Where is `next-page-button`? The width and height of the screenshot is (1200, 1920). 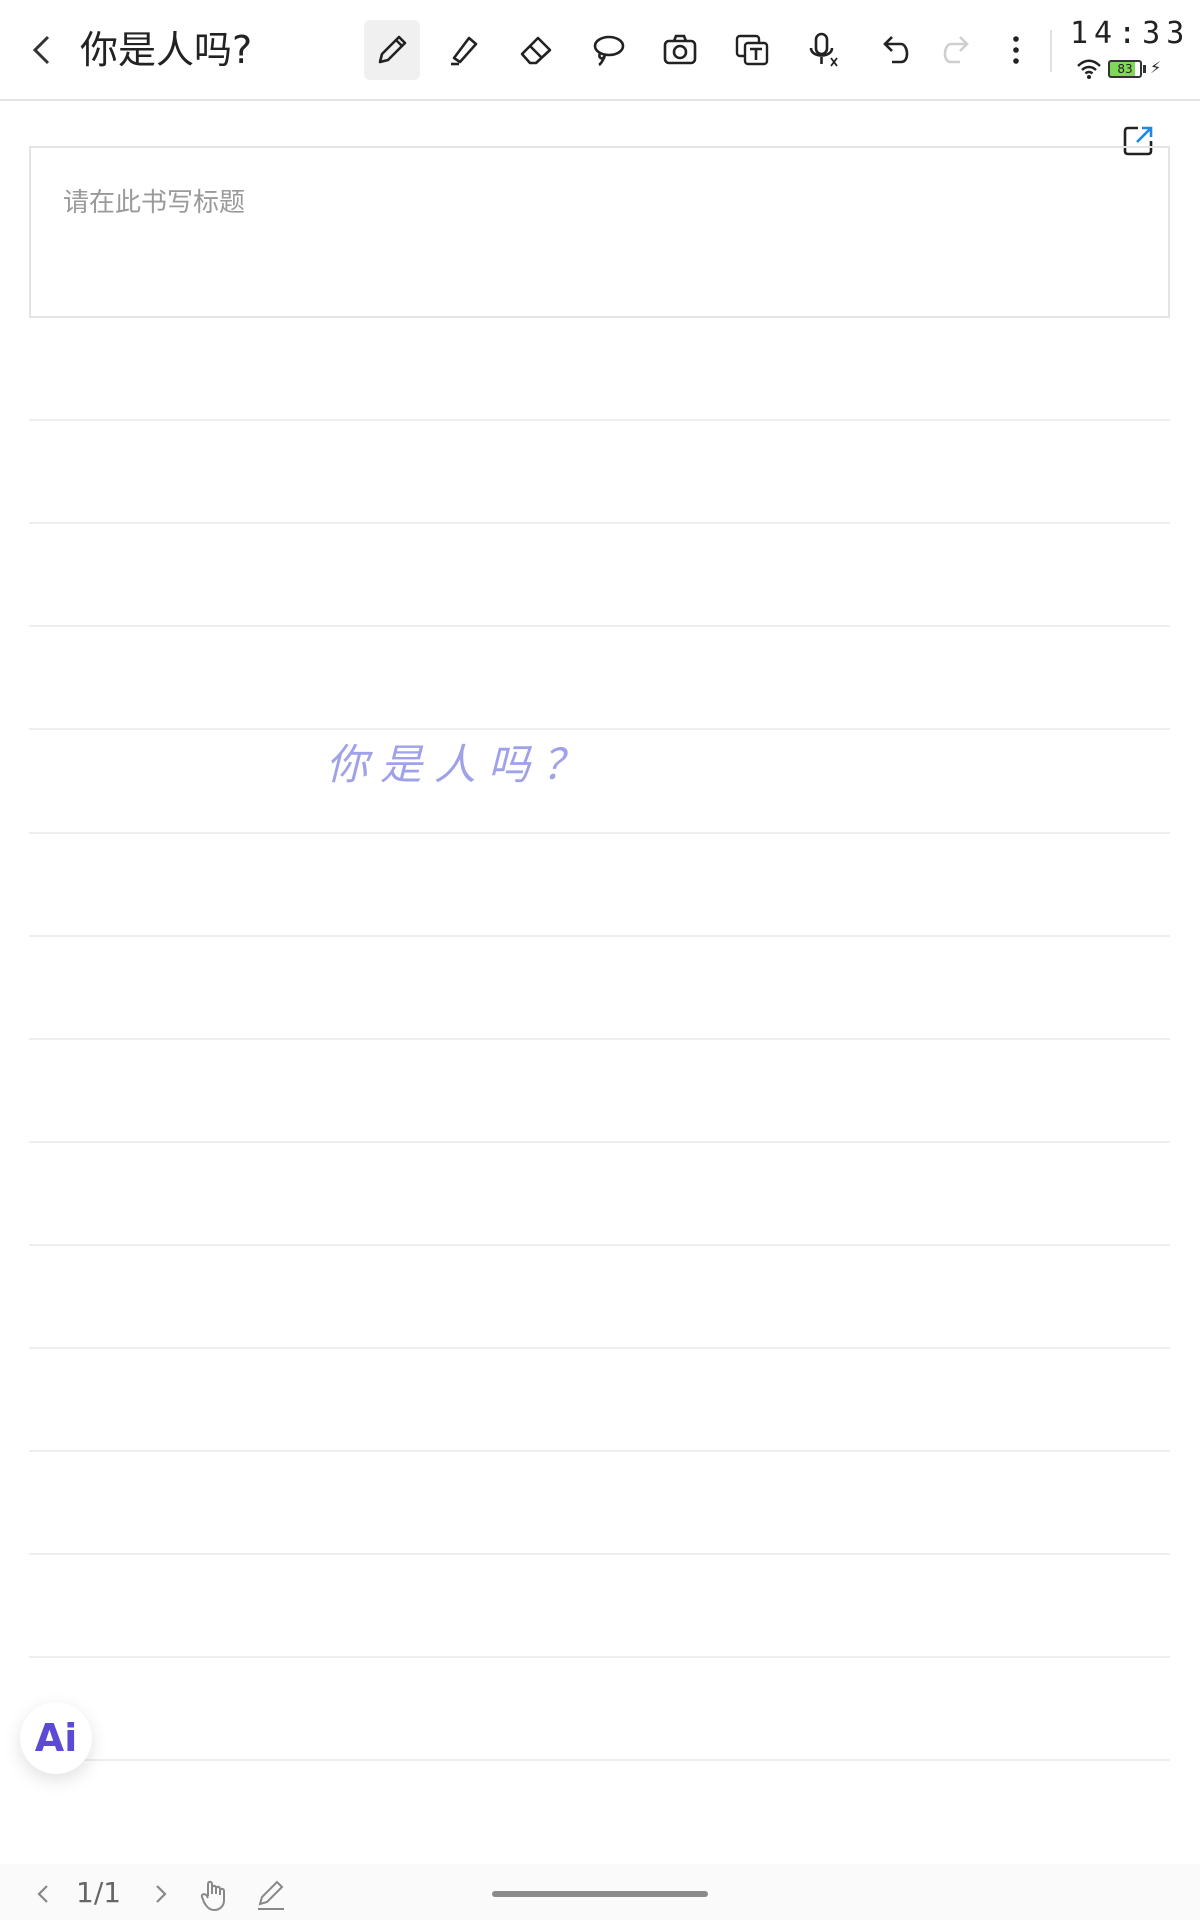
next-page-button is located at coordinates (161, 1894).